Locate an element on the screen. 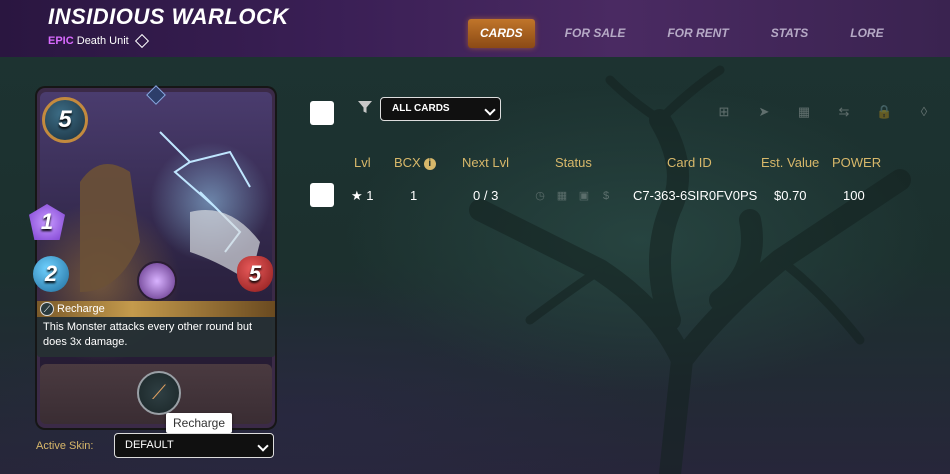  unit-type-label: Death Unit is located at coordinates (102, 41).